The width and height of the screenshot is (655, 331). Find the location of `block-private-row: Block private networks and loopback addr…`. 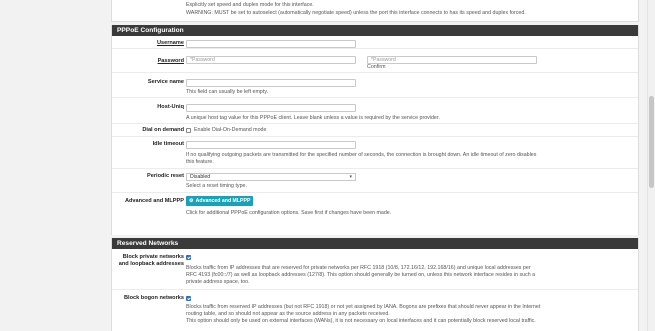

block-private-row: Block private networks and loopback addr… is located at coordinates (375, 269).